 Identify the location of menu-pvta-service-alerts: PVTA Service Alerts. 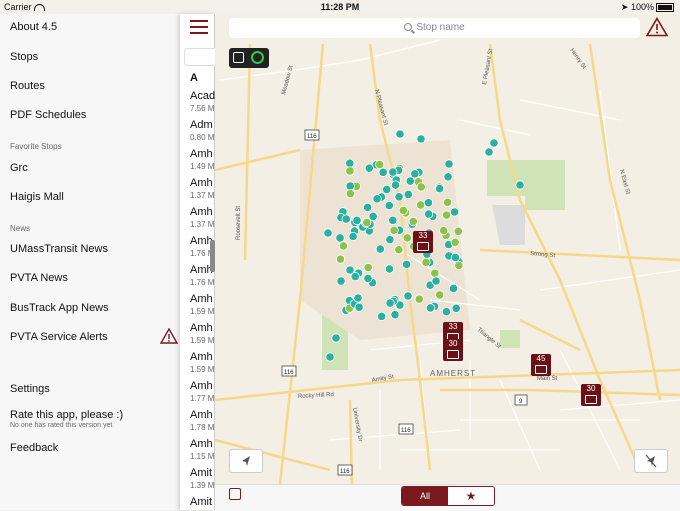
(59, 337).